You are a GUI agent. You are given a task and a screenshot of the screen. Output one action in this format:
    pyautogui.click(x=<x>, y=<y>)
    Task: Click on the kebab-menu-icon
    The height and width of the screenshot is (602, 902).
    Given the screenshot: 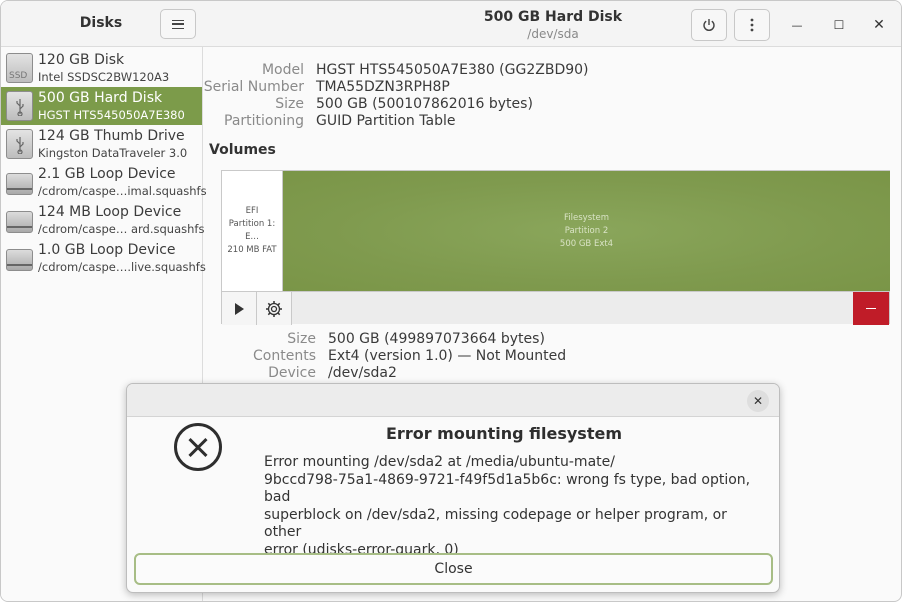 What is the action you would take?
    pyautogui.click(x=752, y=25)
    